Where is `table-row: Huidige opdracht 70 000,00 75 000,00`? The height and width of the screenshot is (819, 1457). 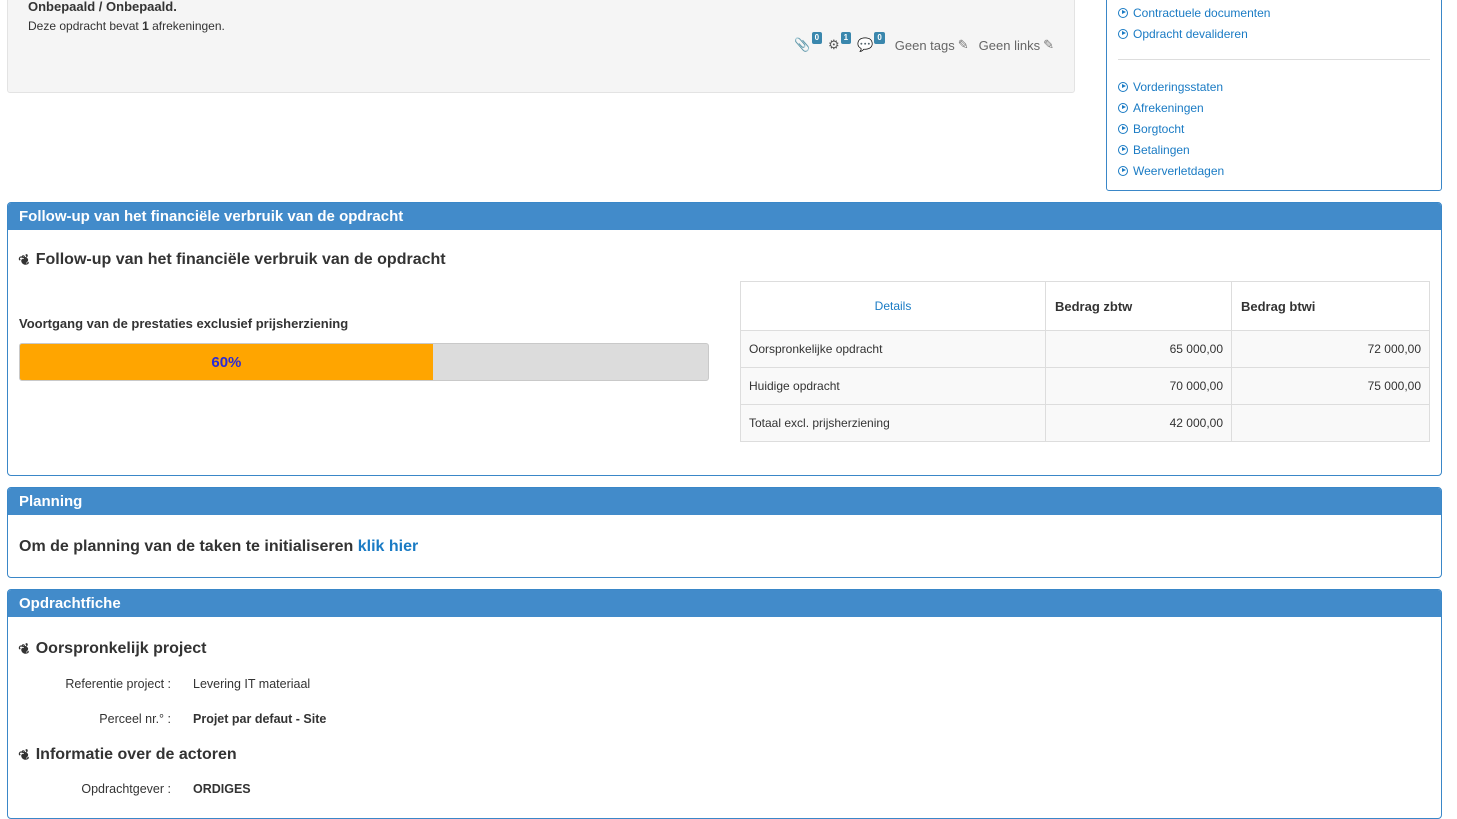
table-row: Huidige opdracht 70 000,00 75 000,00 is located at coordinates (1085, 386).